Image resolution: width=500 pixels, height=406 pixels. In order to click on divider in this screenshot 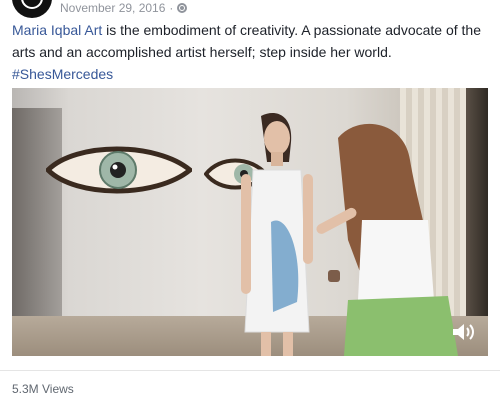, I will do `click(250, 370)`.